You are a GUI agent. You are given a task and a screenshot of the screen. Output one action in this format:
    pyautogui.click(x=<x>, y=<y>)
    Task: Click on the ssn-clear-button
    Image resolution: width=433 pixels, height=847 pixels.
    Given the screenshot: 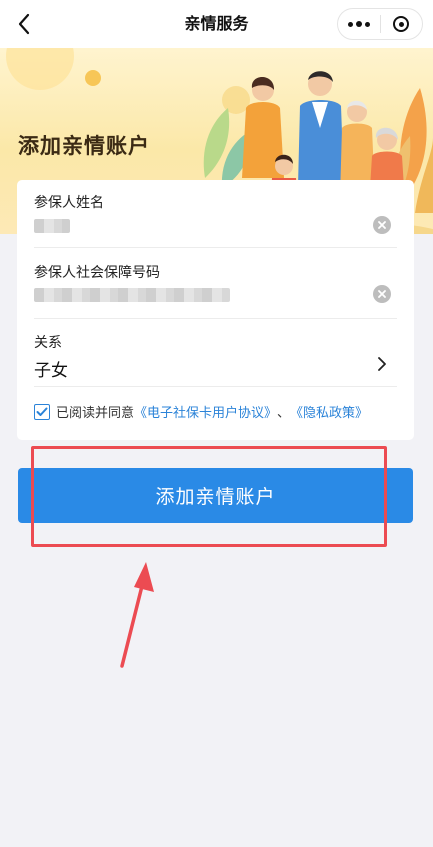 What is the action you would take?
    pyautogui.click(x=382, y=294)
    